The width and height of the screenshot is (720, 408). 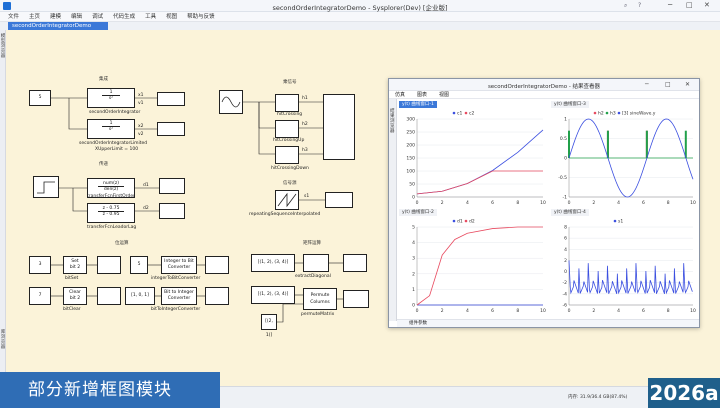 I want to click on viewer-close-button: ✕, so click(x=687, y=84).